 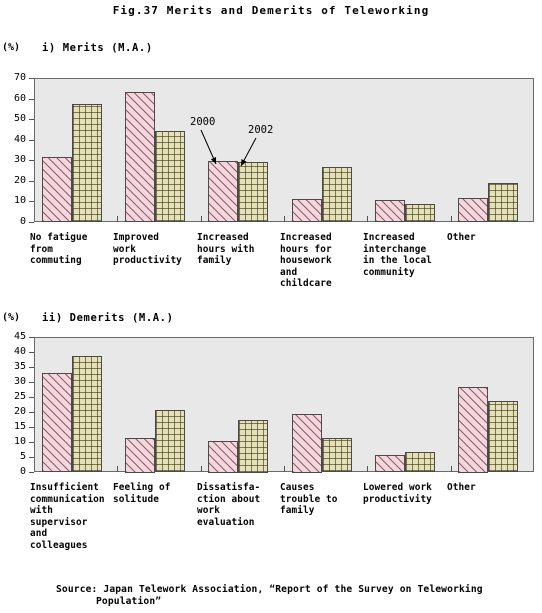 I want to click on source-note-line2: Population”, so click(x=129, y=601).